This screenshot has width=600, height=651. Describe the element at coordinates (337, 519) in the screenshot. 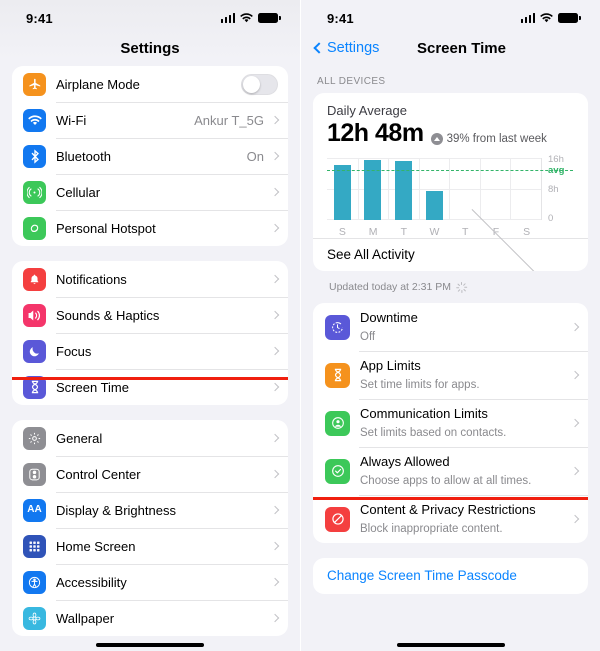

I see `no-entry-icon` at that location.